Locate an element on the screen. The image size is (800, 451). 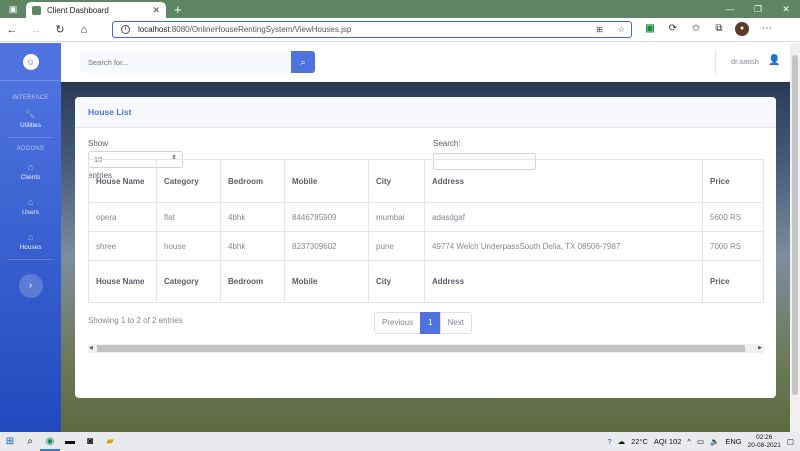
reload-icon: ↻ is located at coordinates (60, 29).